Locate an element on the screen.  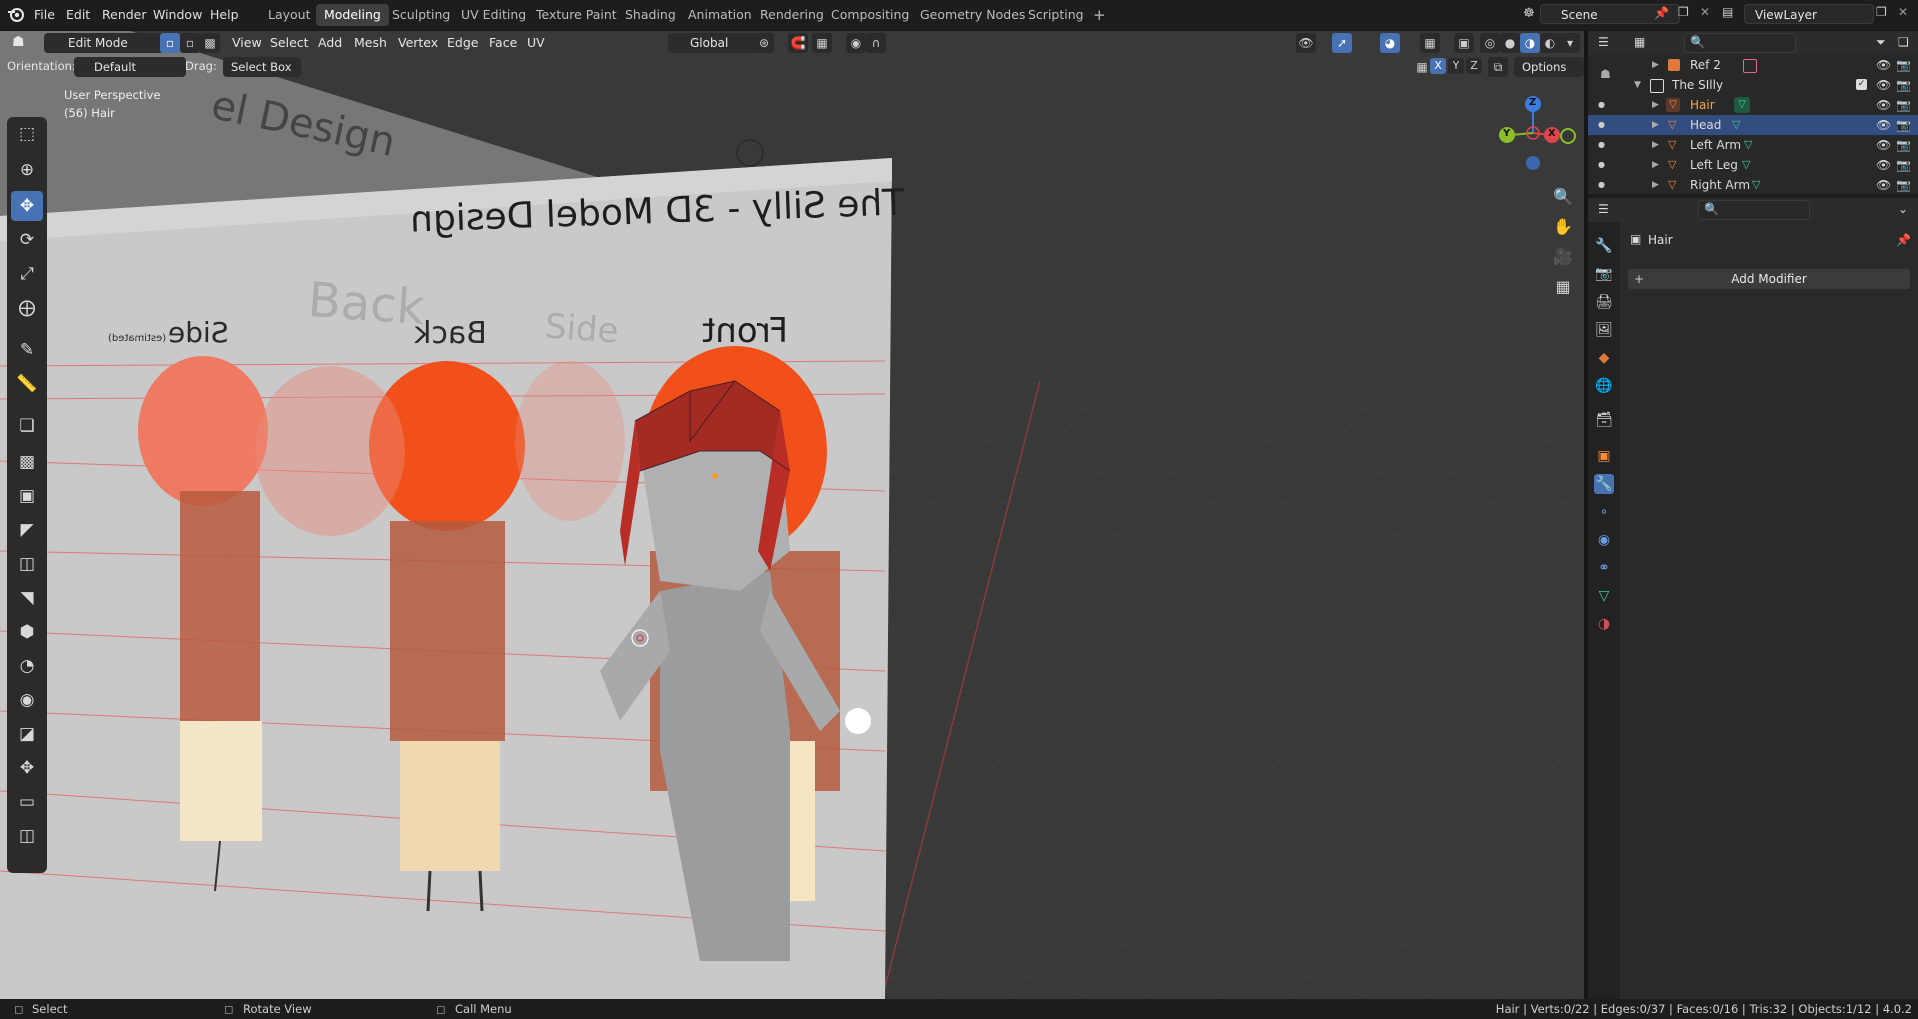
constraints-tab-icon: ⚭ is located at coordinates (1604, 568).